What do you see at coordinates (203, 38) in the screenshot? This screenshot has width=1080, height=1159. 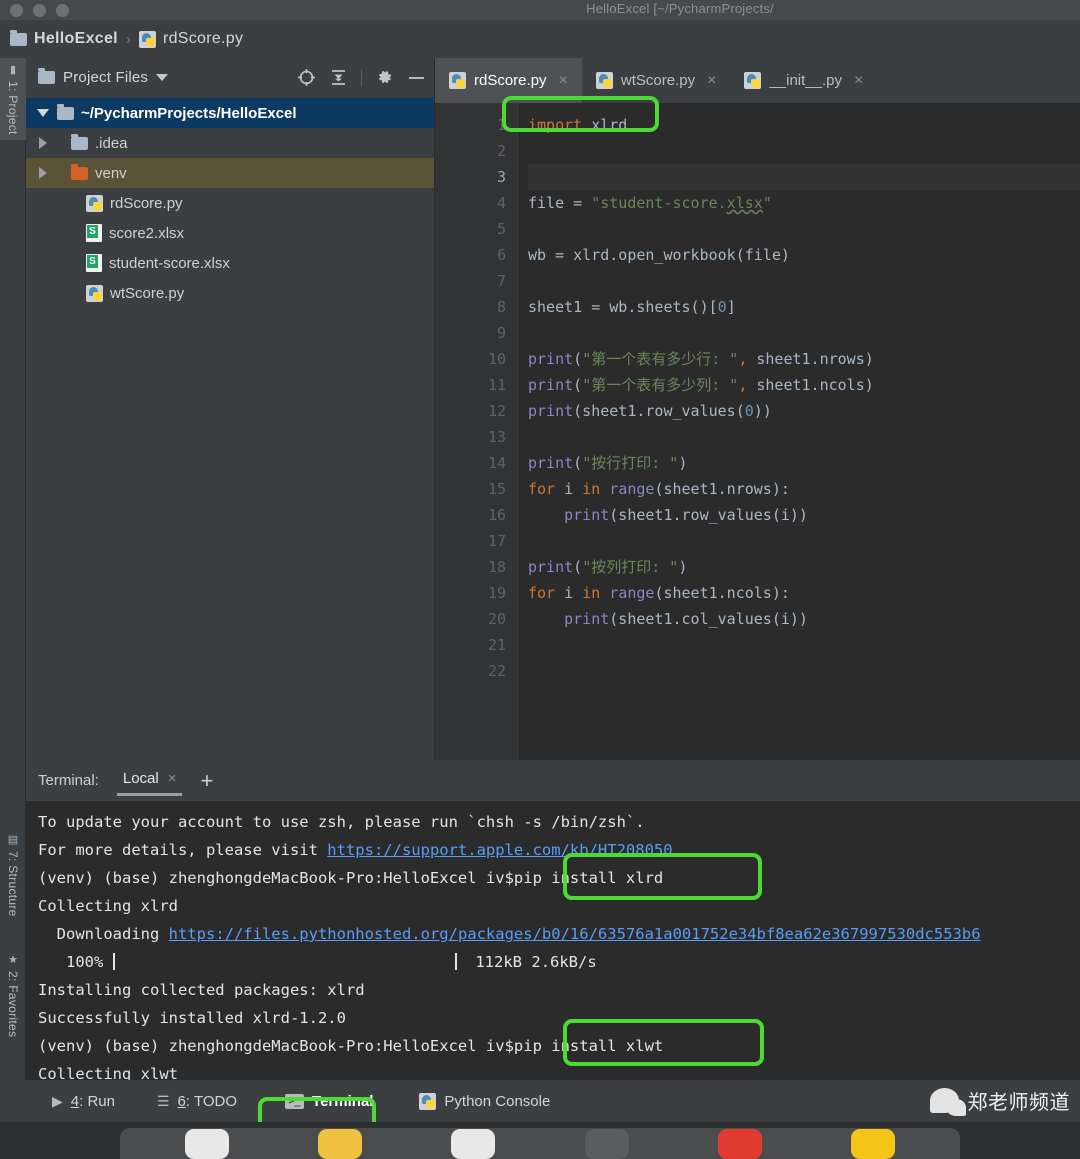 I see `breadcrumb-label: rdScore.py` at bounding box center [203, 38].